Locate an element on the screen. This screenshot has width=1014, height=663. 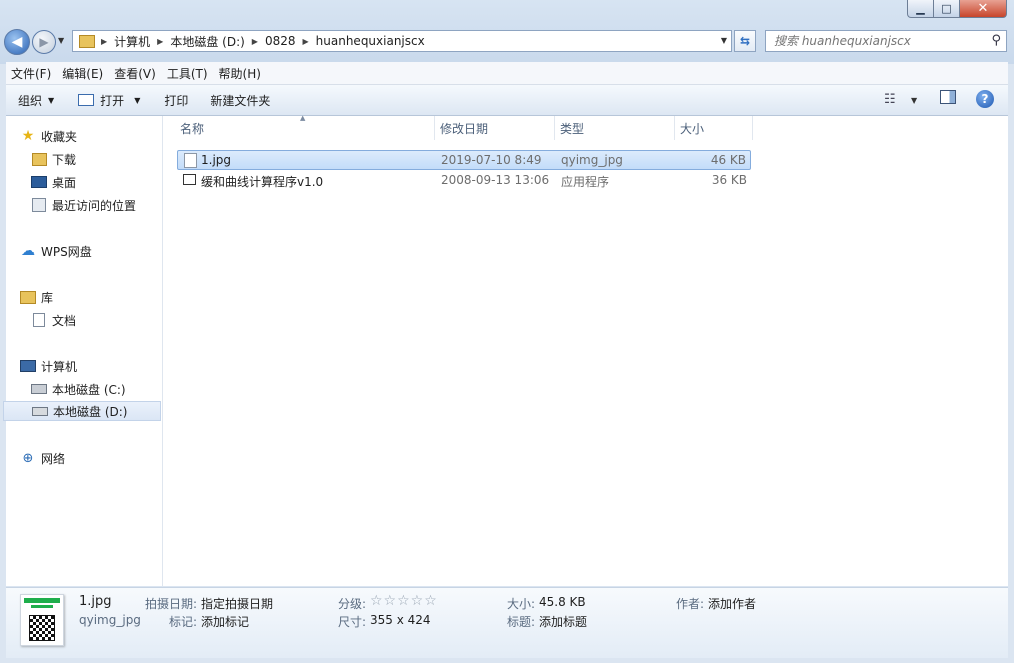
library-icon is located at coordinates (28, 297).